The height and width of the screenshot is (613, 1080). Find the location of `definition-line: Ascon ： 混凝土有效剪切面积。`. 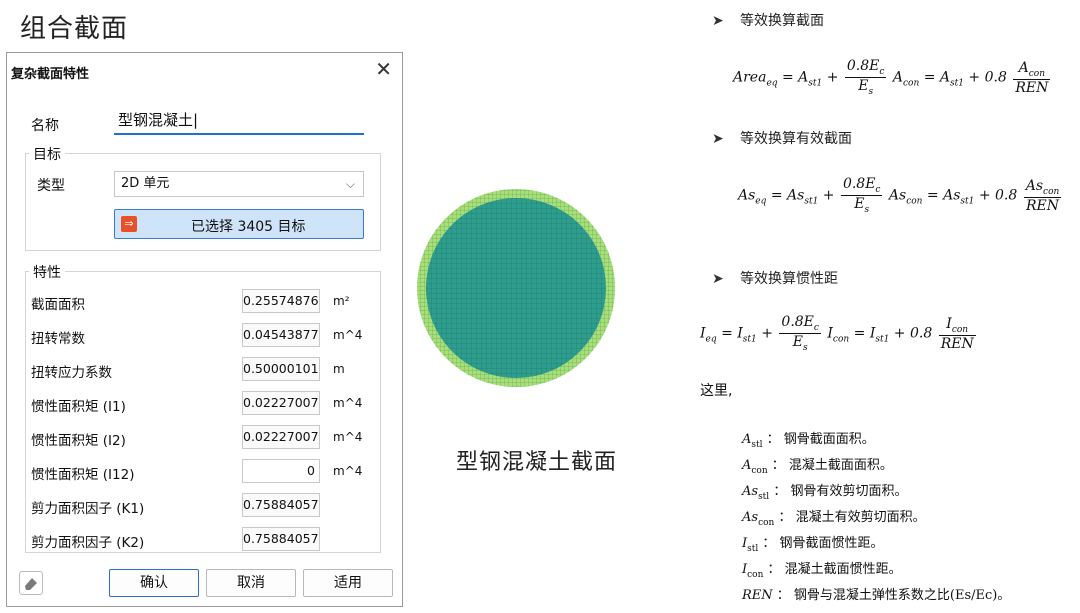

definition-line: Ascon ： 混凝土有效剪切面积。 is located at coordinates (834, 519).